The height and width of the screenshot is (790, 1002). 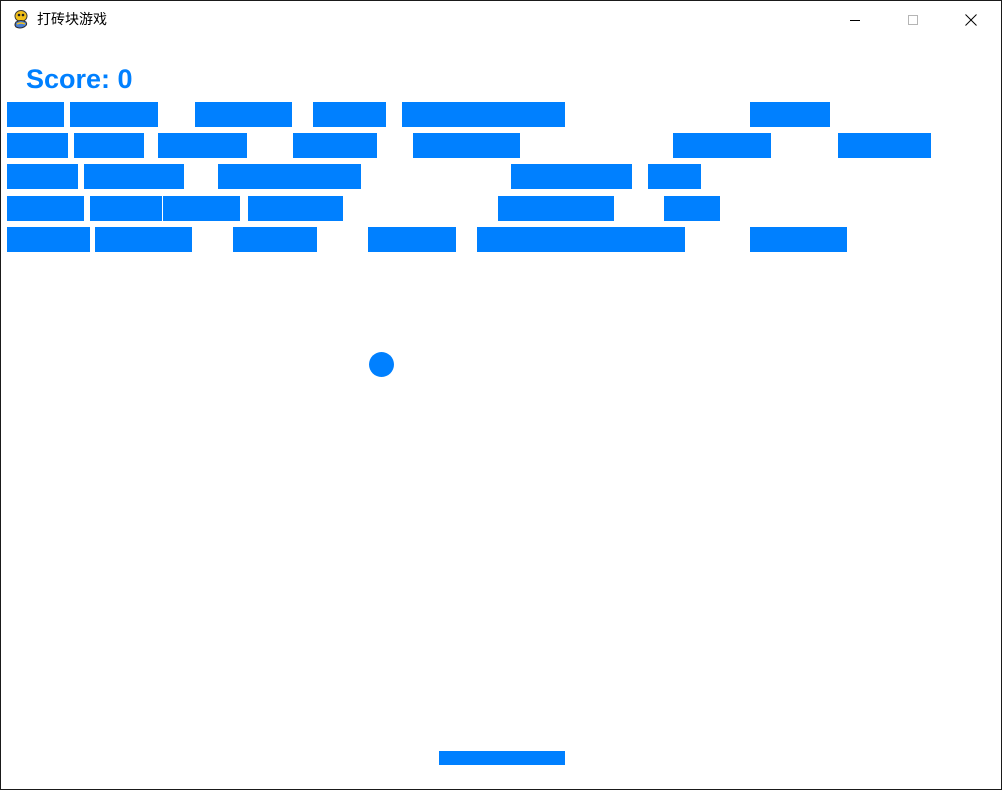 I want to click on title-bar: 打砖块游戏, so click(x=501, y=19).